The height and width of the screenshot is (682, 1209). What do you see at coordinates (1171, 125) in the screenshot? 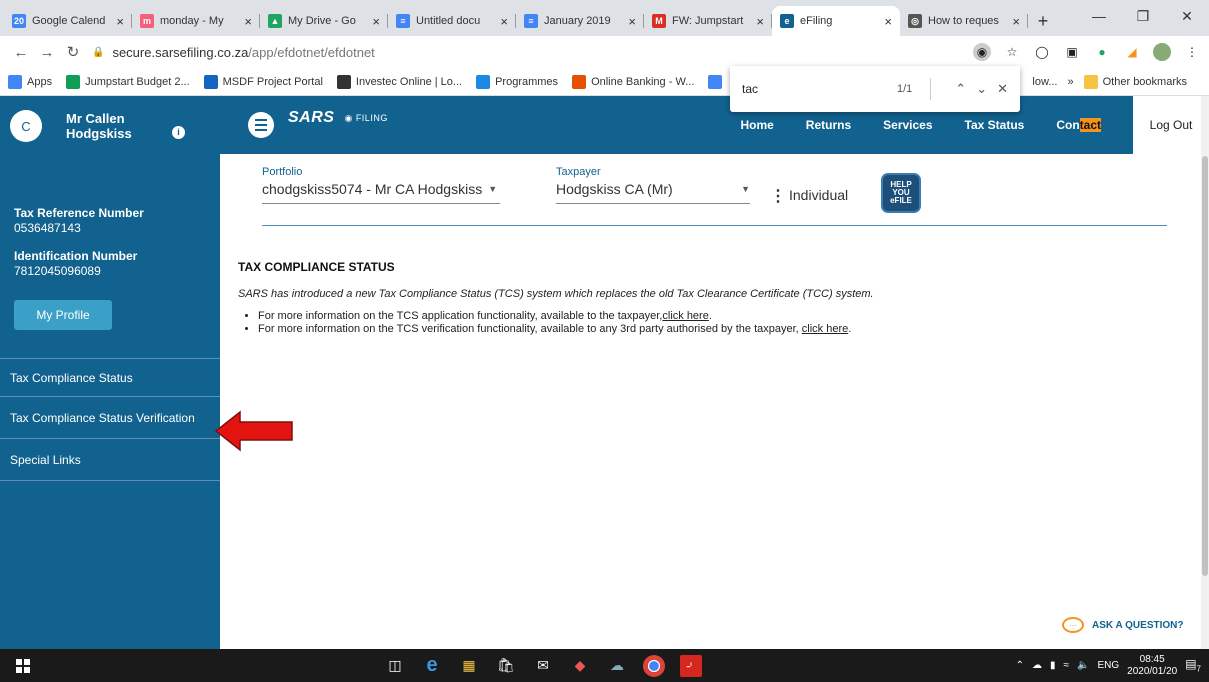
I see `log-out-button: Log Out` at bounding box center [1171, 125].